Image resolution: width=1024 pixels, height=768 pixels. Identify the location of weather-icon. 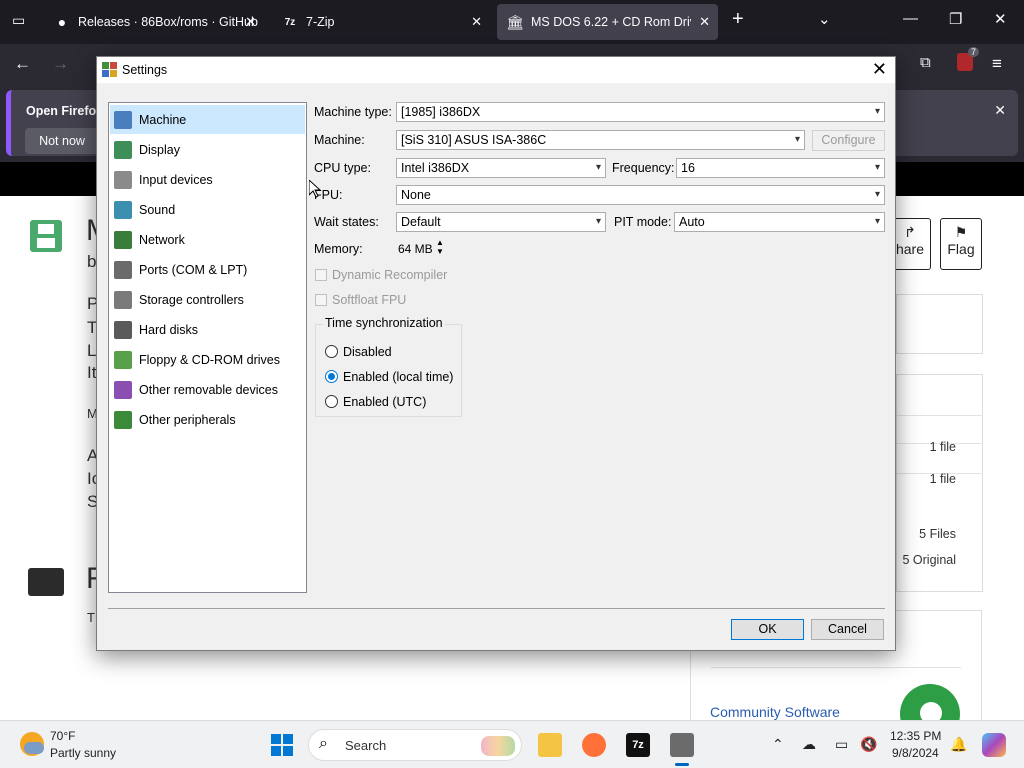
(32, 744).